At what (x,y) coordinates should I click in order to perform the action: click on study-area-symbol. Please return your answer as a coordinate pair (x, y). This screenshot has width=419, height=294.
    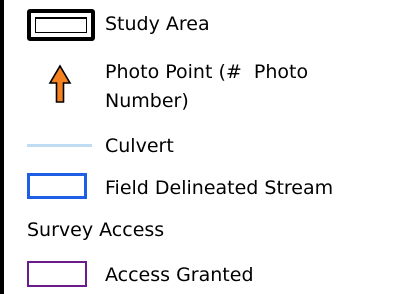
    Looking at the image, I should click on (61, 25).